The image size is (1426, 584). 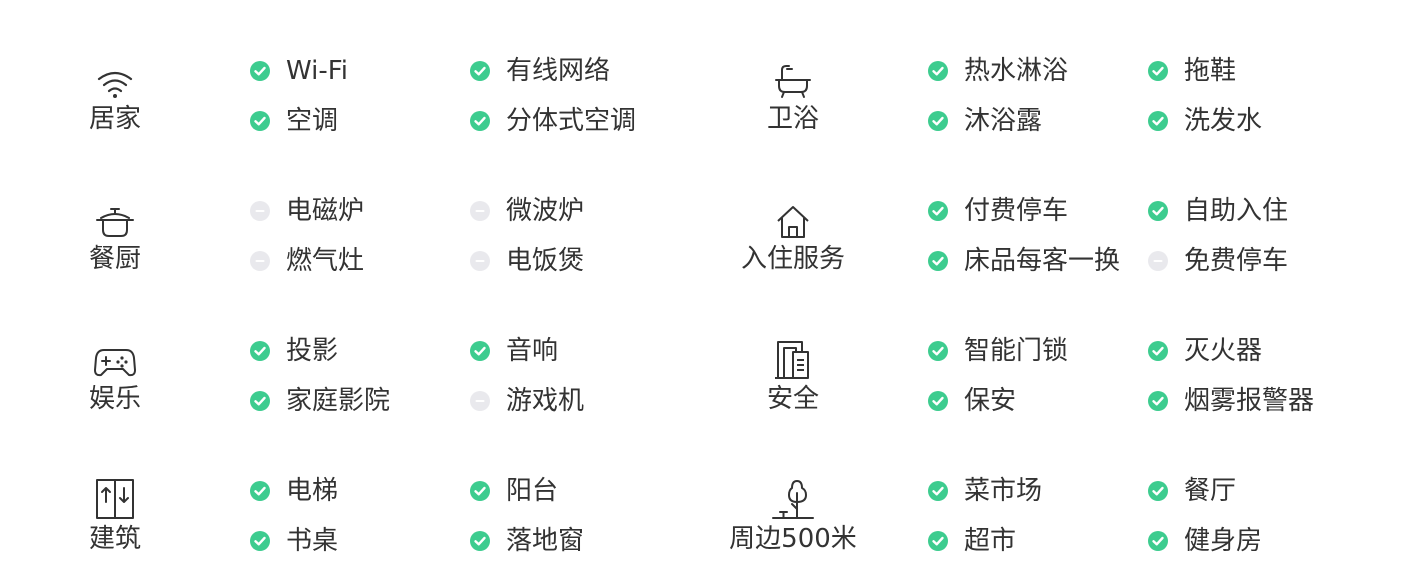 I want to click on amenity-item: 阳台, so click(x=514, y=491).